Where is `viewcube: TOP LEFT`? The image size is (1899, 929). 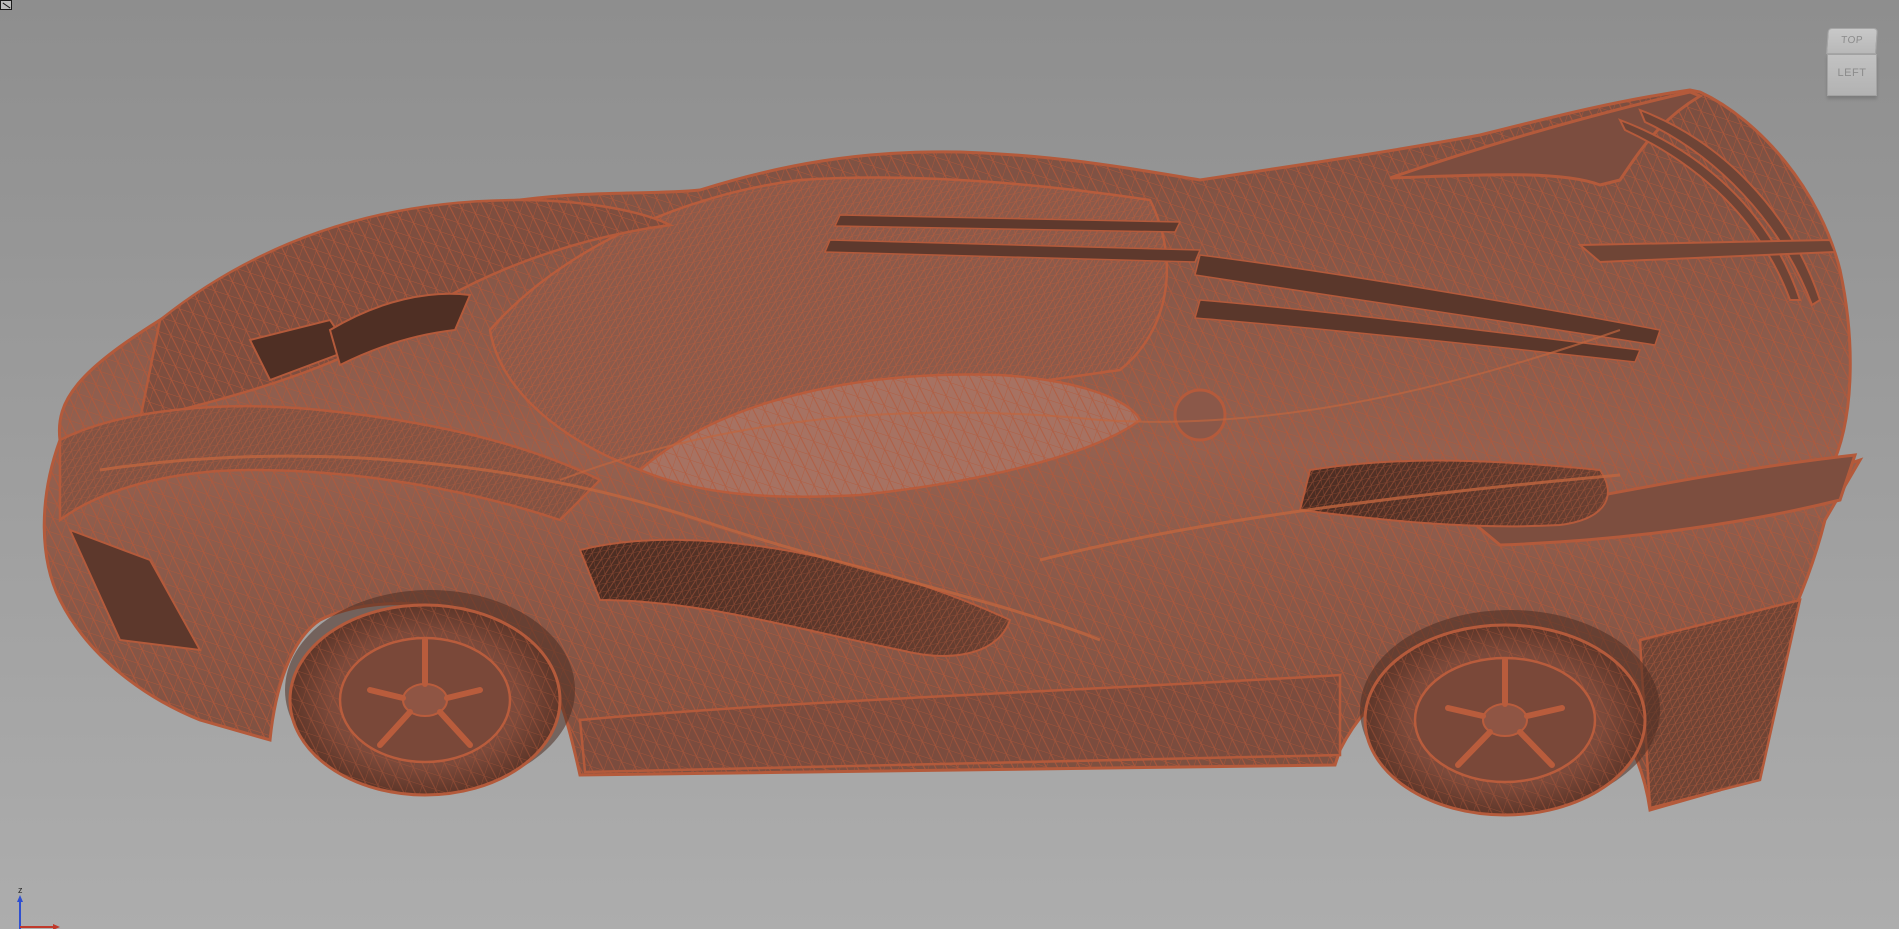
viewcube: TOP LEFT is located at coordinates (1851, 64).